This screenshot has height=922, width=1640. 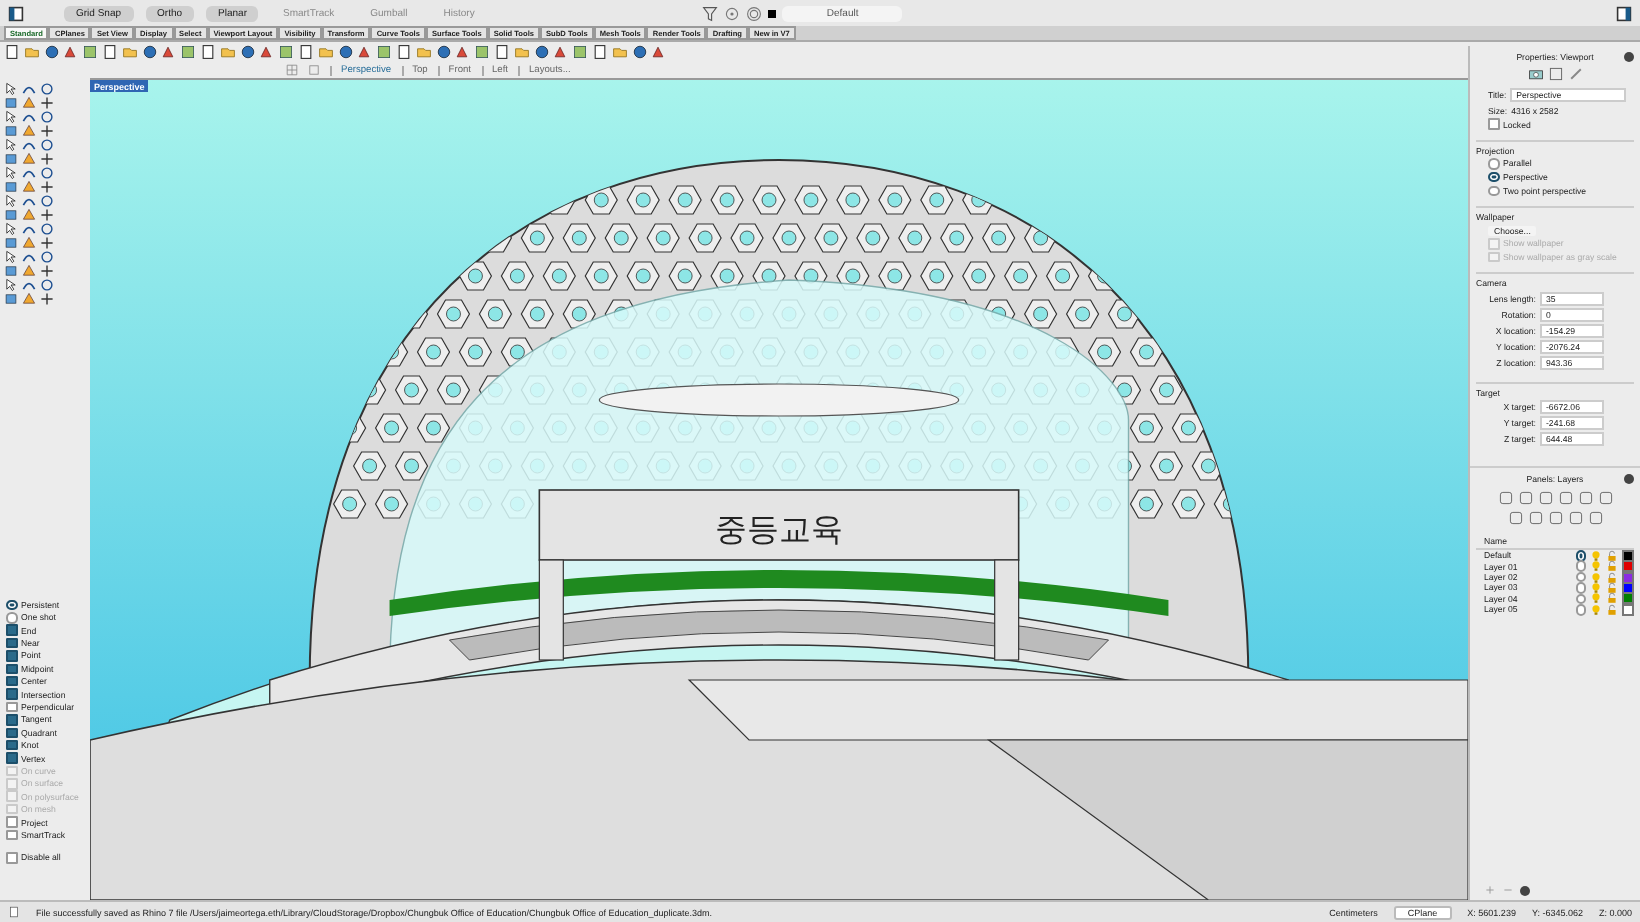 I want to click on square-icon, so click(x=1555, y=74).